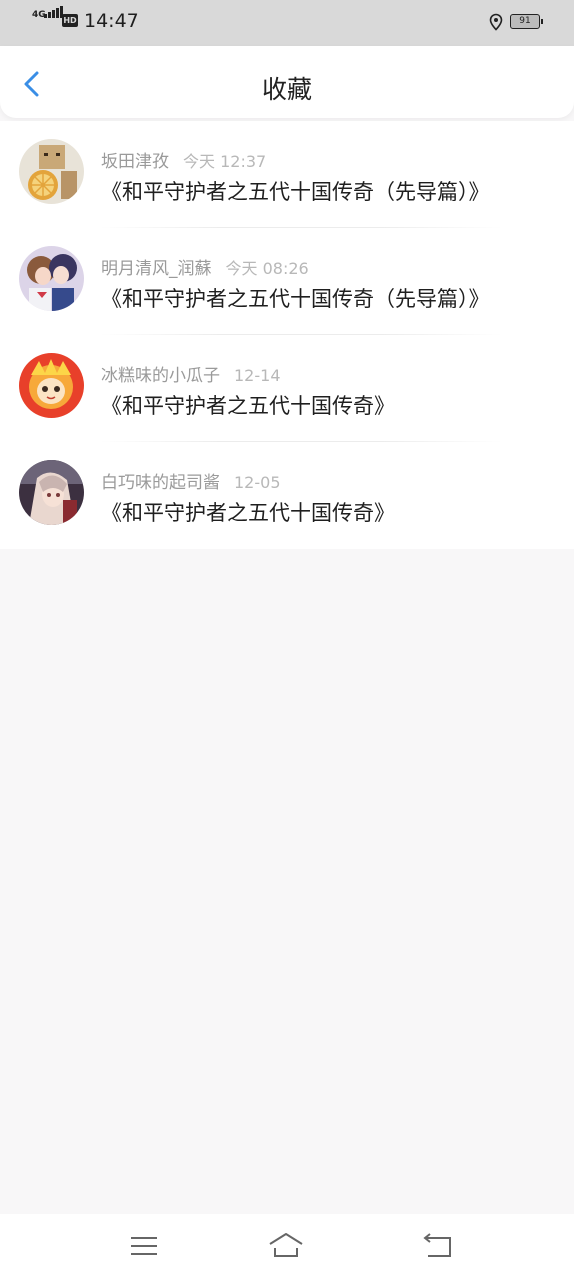 This screenshot has width=574, height=1280. What do you see at coordinates (257, 375) in the screenshot?
I see `timestamp: 12-14` at bounding box center [257, 375].